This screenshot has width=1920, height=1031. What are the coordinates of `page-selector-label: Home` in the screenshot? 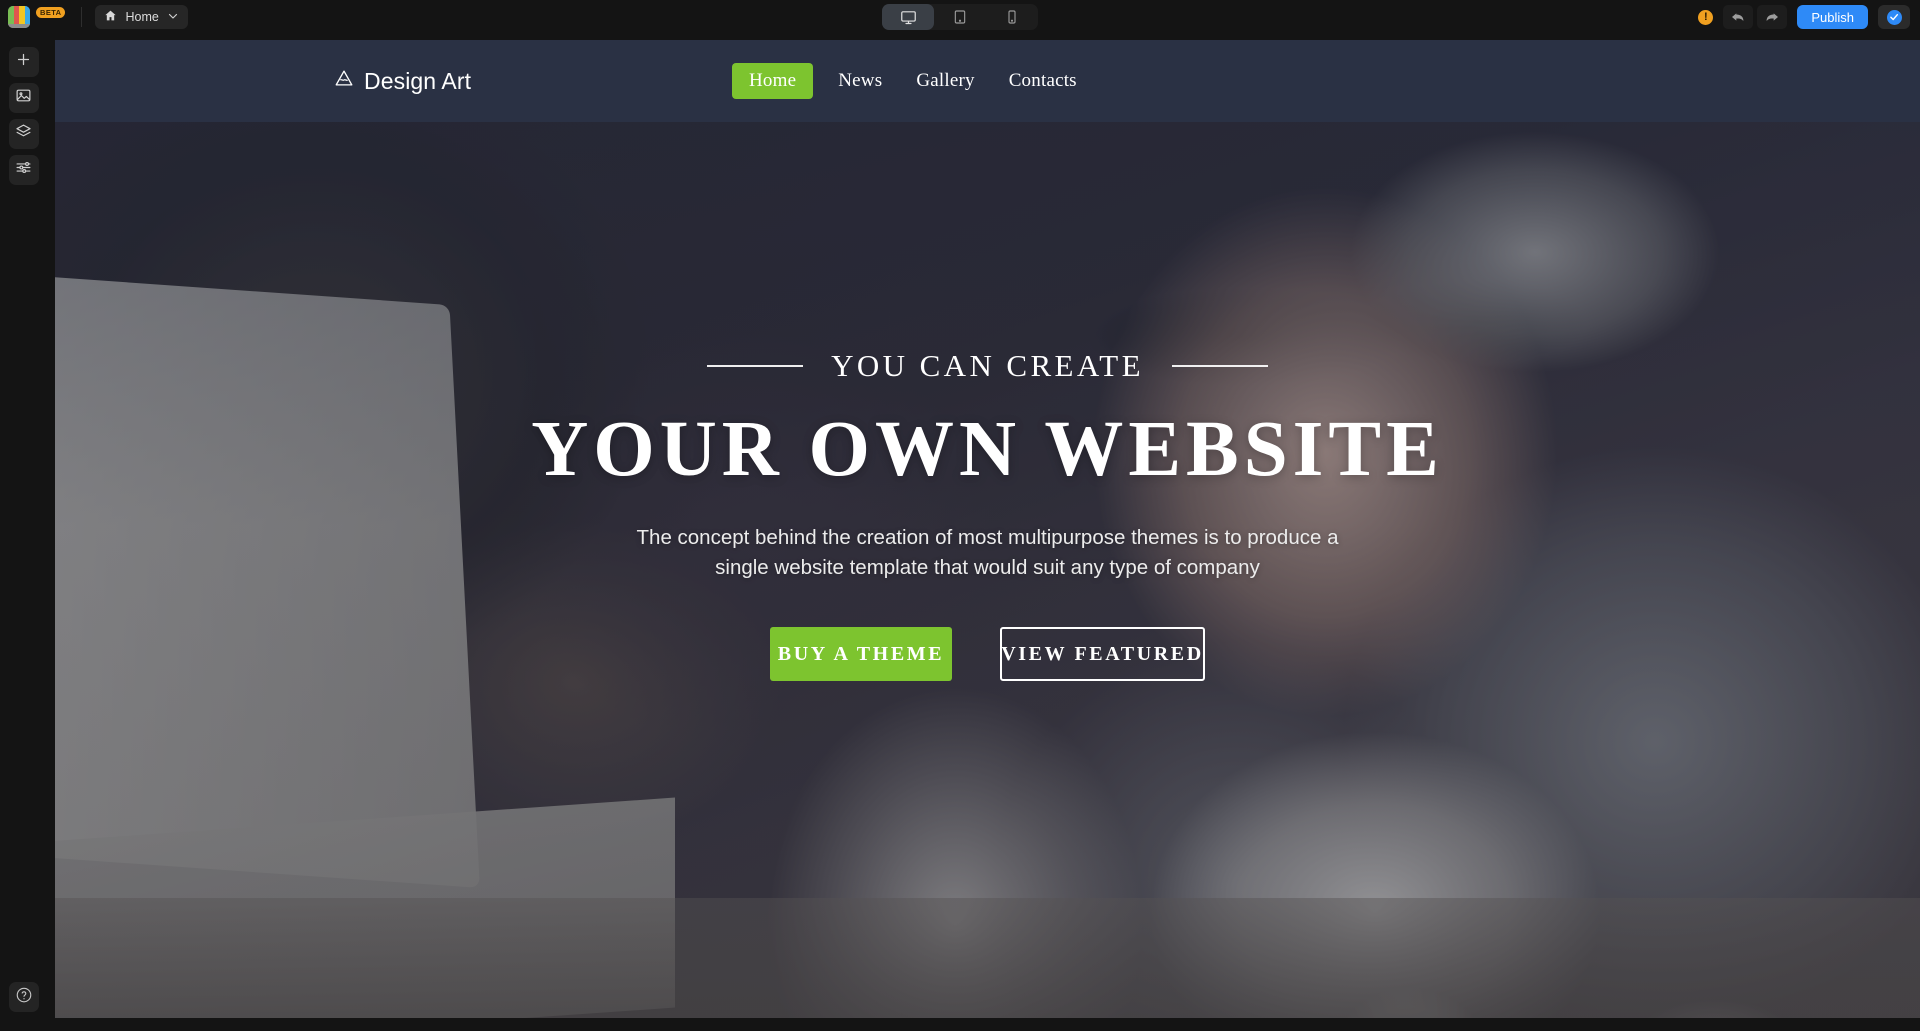 It's located at (142, 16).